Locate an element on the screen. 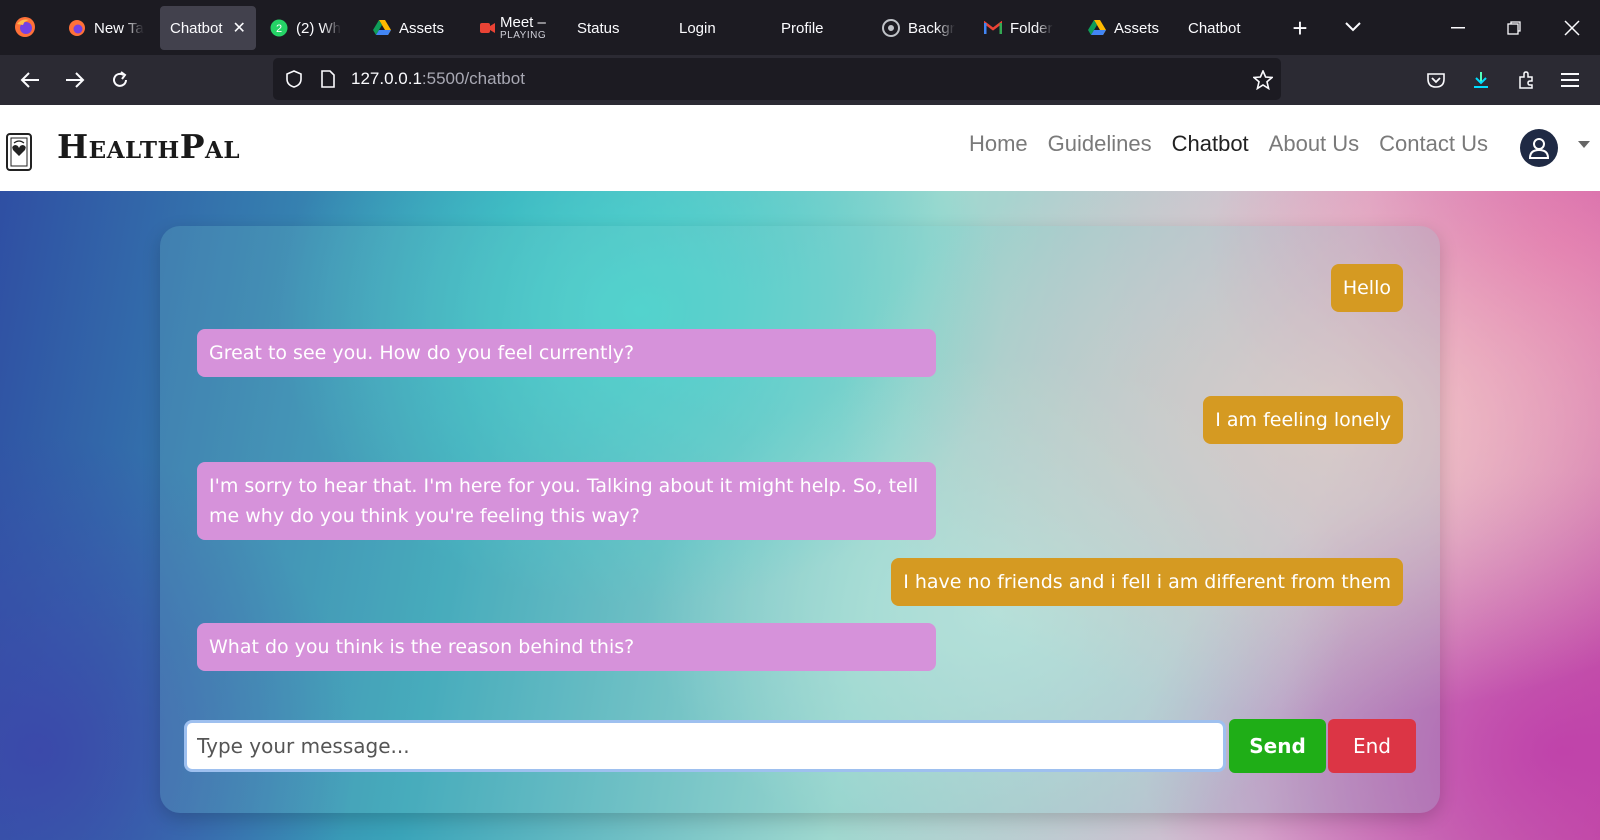  tab-assets-2: Assets is located at coordinates (1124, 28).